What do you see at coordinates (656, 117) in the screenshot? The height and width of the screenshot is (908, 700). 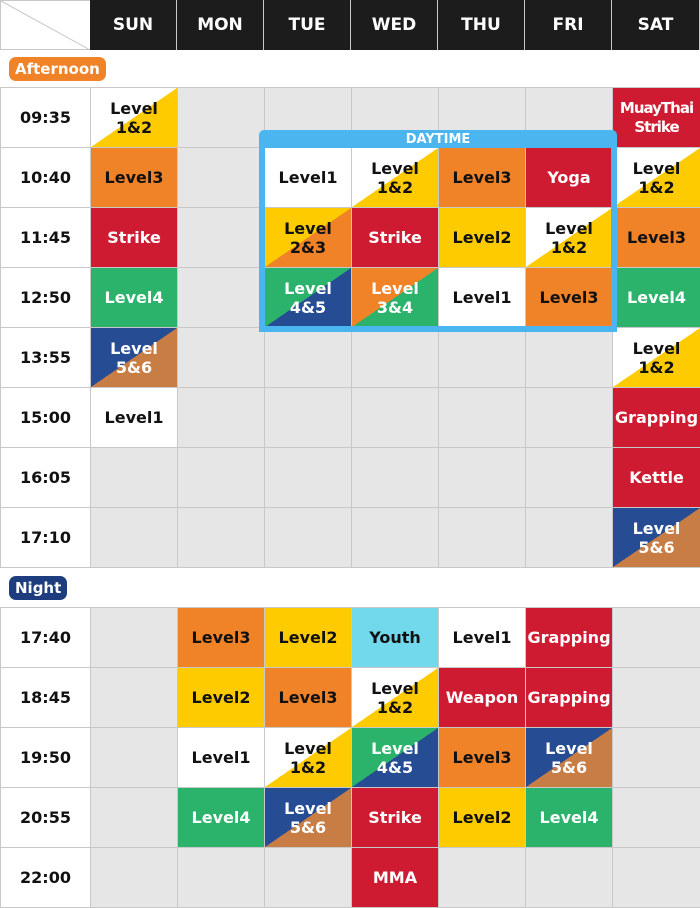 I see `class-cell: MuayThai Strike` at bounding box center [656, 117].